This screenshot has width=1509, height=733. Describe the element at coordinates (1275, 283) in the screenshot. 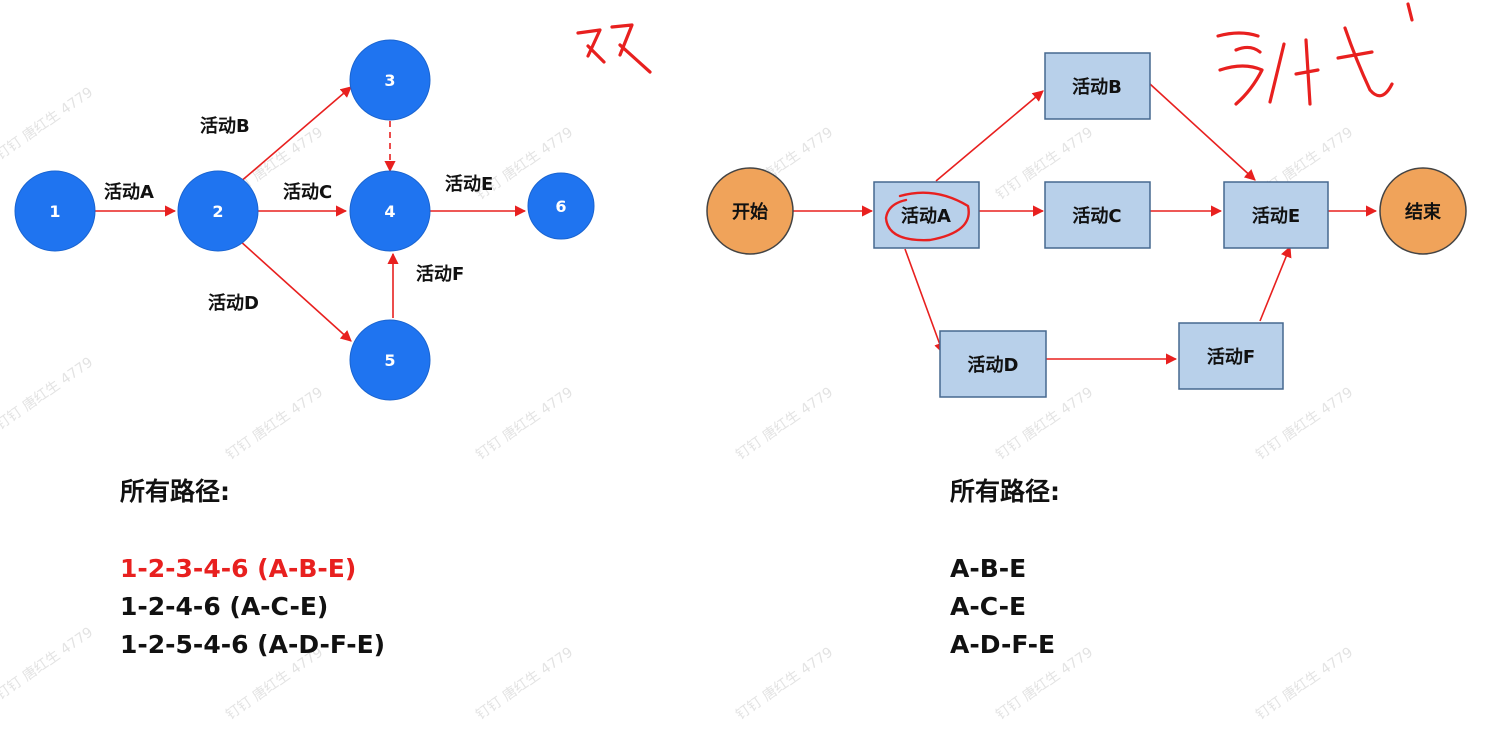

I see `edge-f-e` at that location.